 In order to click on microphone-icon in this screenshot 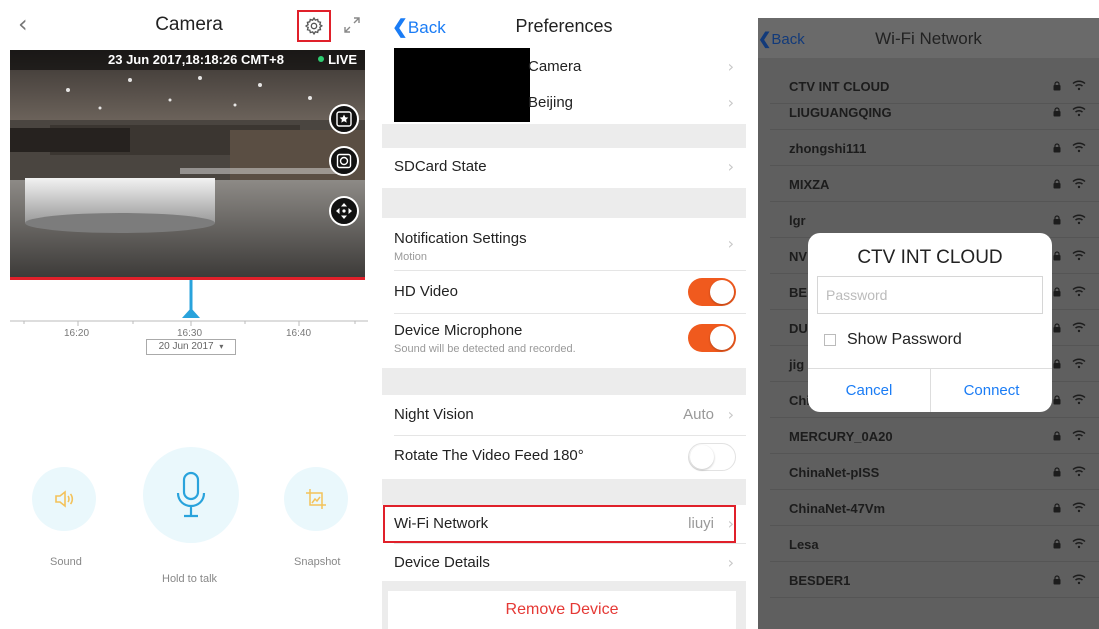, I will do `click(191, 494)`.